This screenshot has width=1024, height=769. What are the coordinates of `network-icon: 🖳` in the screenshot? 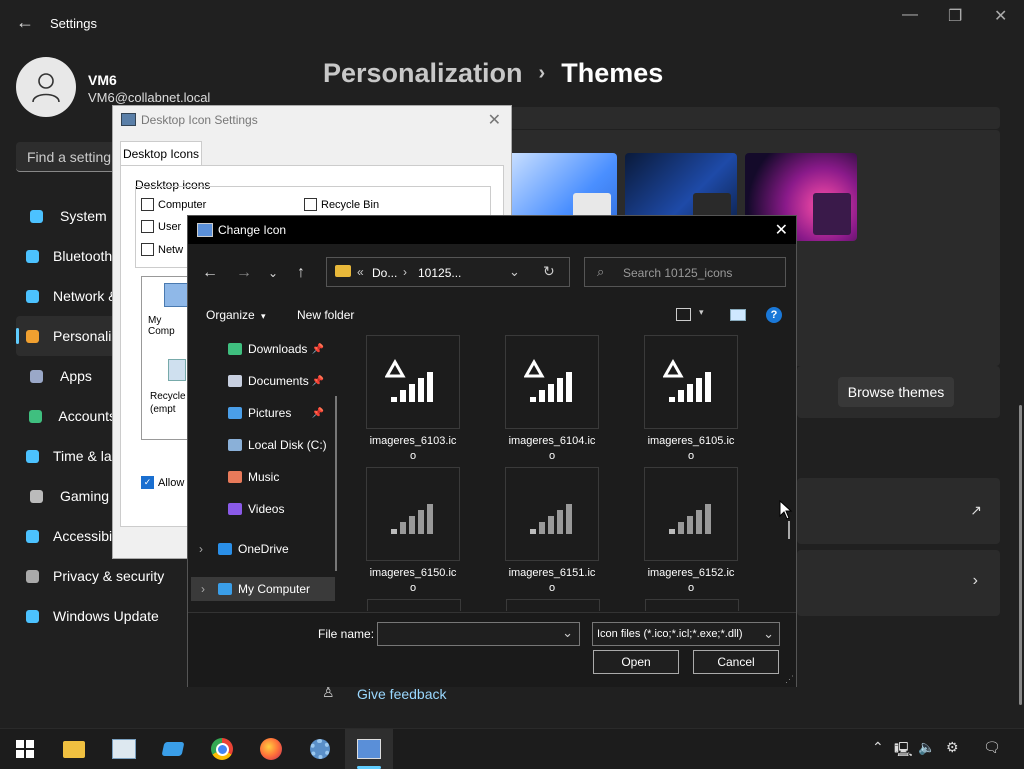 It's located at (903, 751).